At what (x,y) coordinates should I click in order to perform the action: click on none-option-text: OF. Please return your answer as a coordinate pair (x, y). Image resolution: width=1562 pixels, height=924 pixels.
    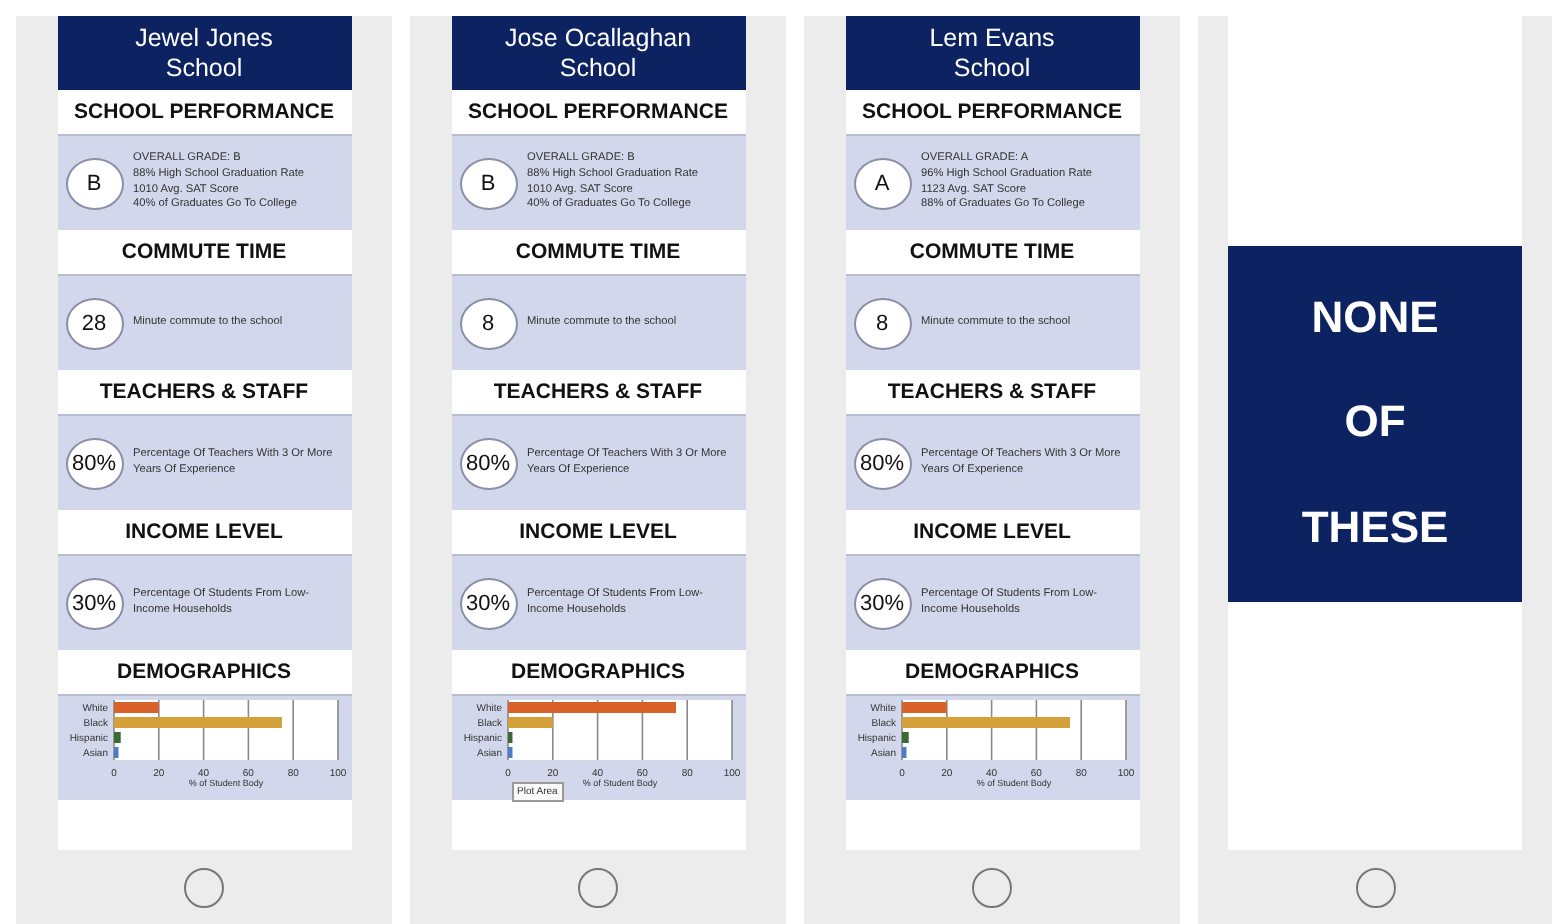
    Looking at the image, I should click on (1375, 422).